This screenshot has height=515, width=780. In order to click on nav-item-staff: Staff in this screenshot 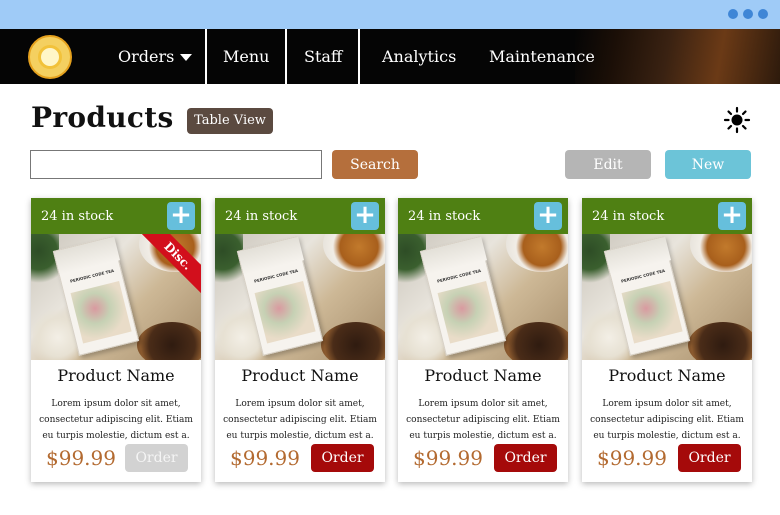, I will do `click(323, 56)`.